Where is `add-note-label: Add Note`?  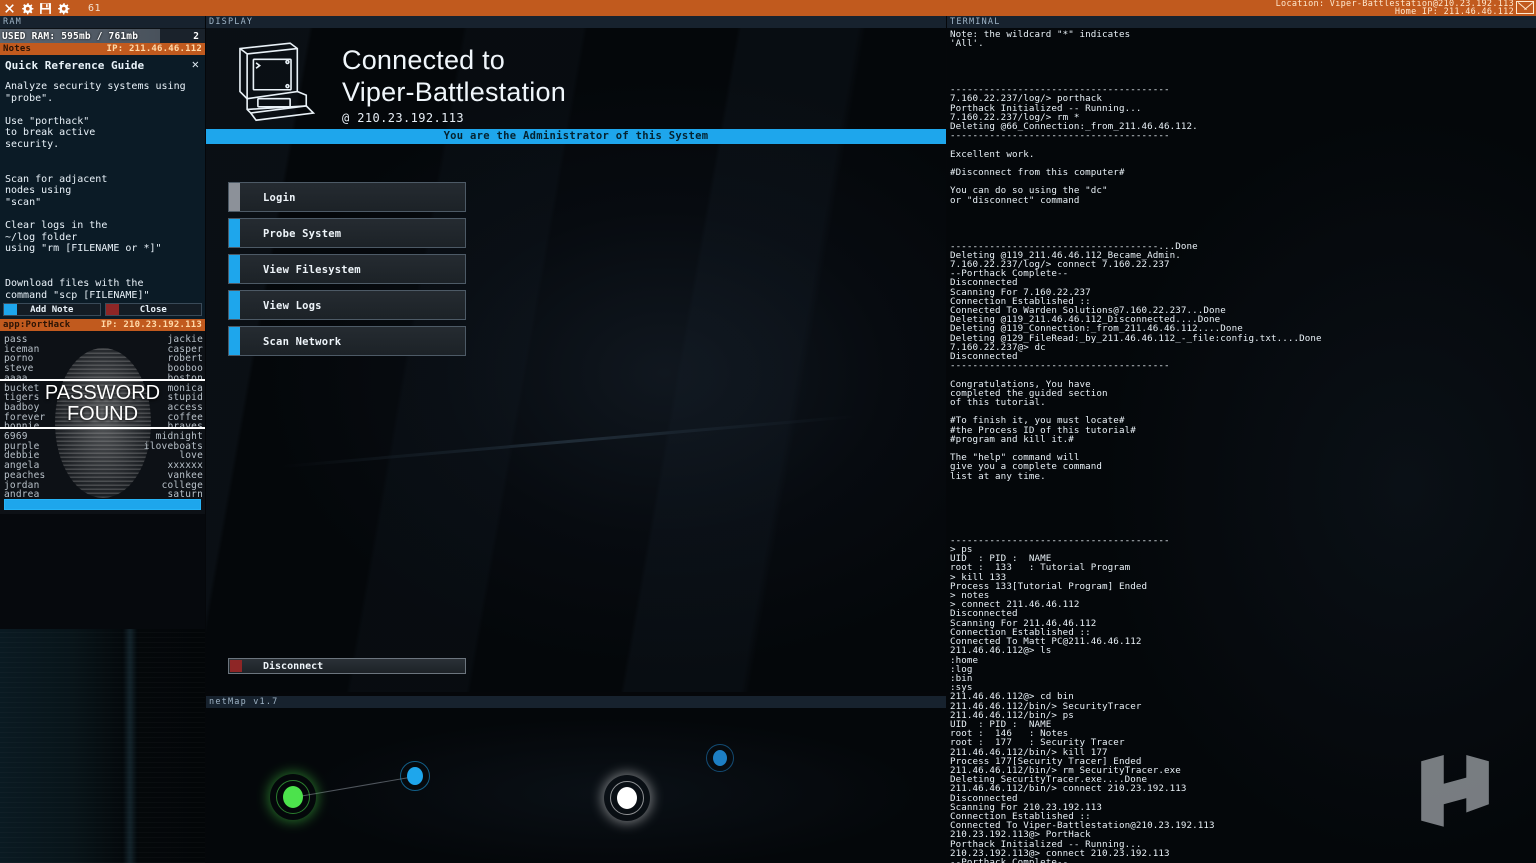
add-note-label: Add Note is located at coordinates (52, 310).